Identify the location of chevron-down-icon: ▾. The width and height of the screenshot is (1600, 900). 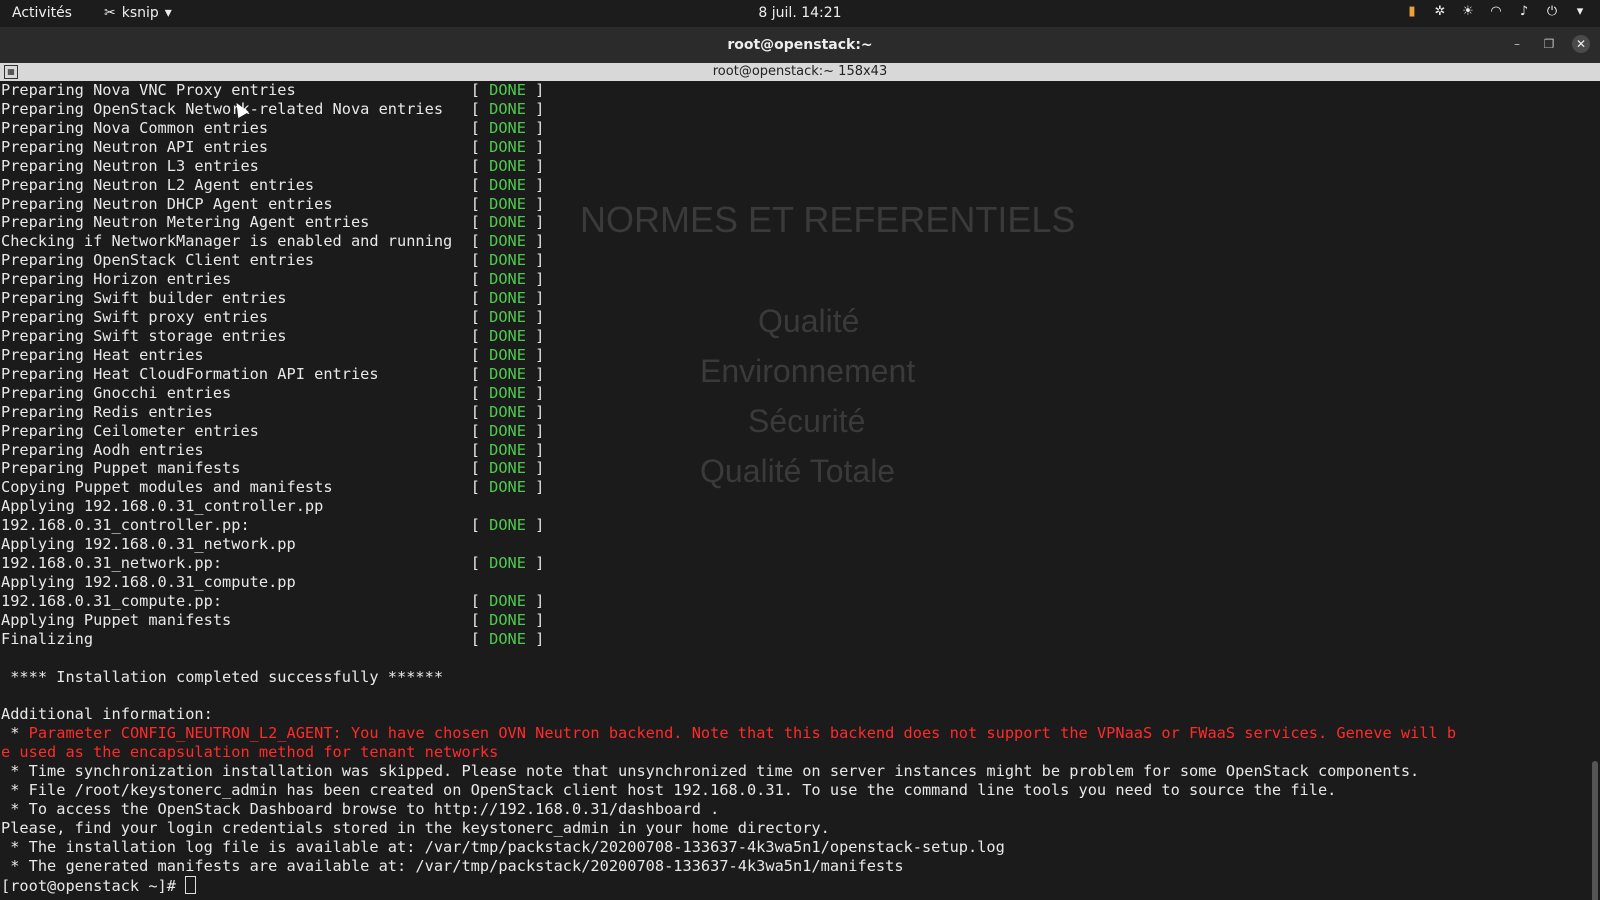
(1580, 12).